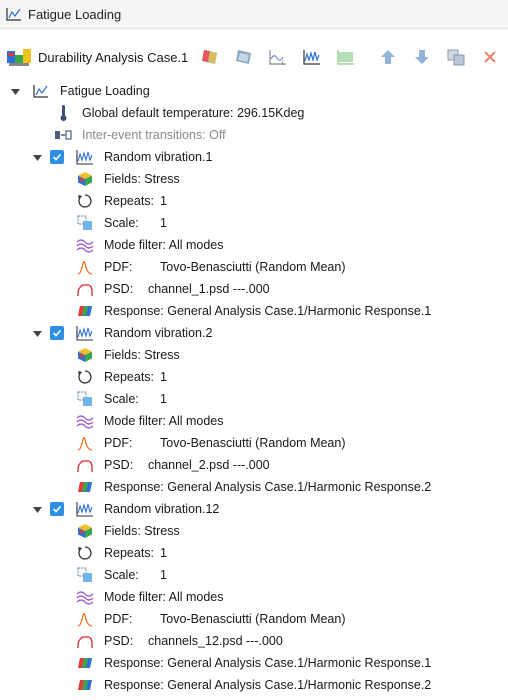 The height and width of the screenshot is (700, 508). I want to click on move-up-icon, so click(388, 57).